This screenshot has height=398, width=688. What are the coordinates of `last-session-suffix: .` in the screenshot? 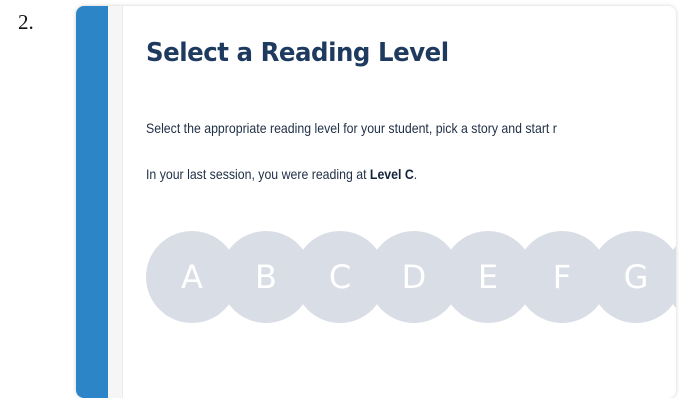 It's located at (415, 174).